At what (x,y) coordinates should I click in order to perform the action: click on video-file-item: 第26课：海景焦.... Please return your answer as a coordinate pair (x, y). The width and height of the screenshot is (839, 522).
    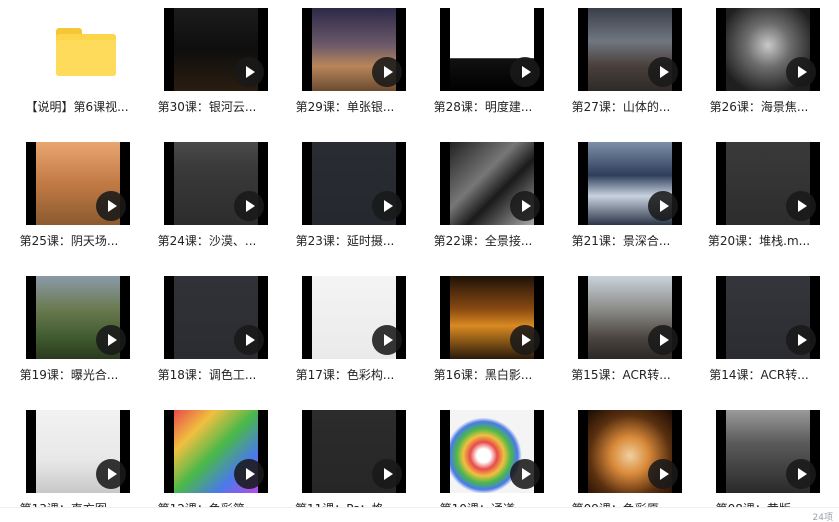
    Looking at the image, I should click on (759, 62).